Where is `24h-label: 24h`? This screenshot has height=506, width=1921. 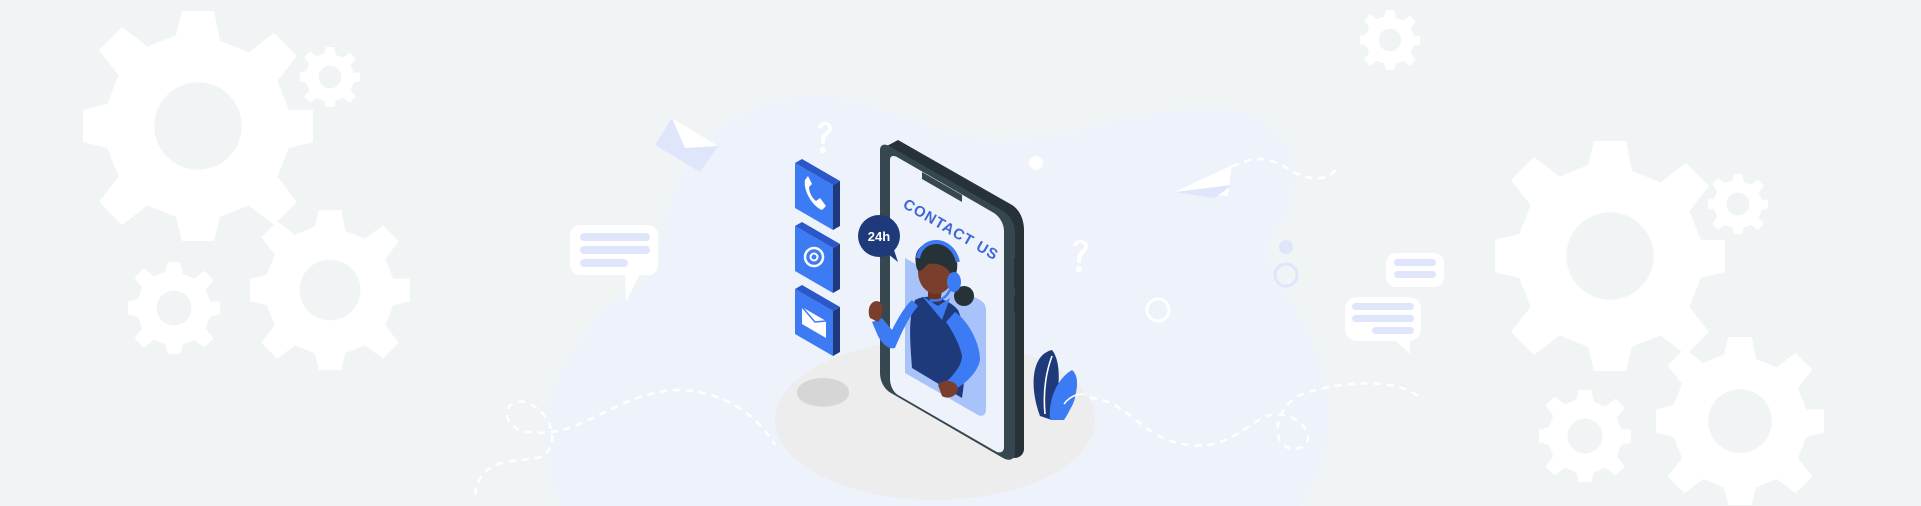
24h-label: 24h is located at coordinates (879, 236).